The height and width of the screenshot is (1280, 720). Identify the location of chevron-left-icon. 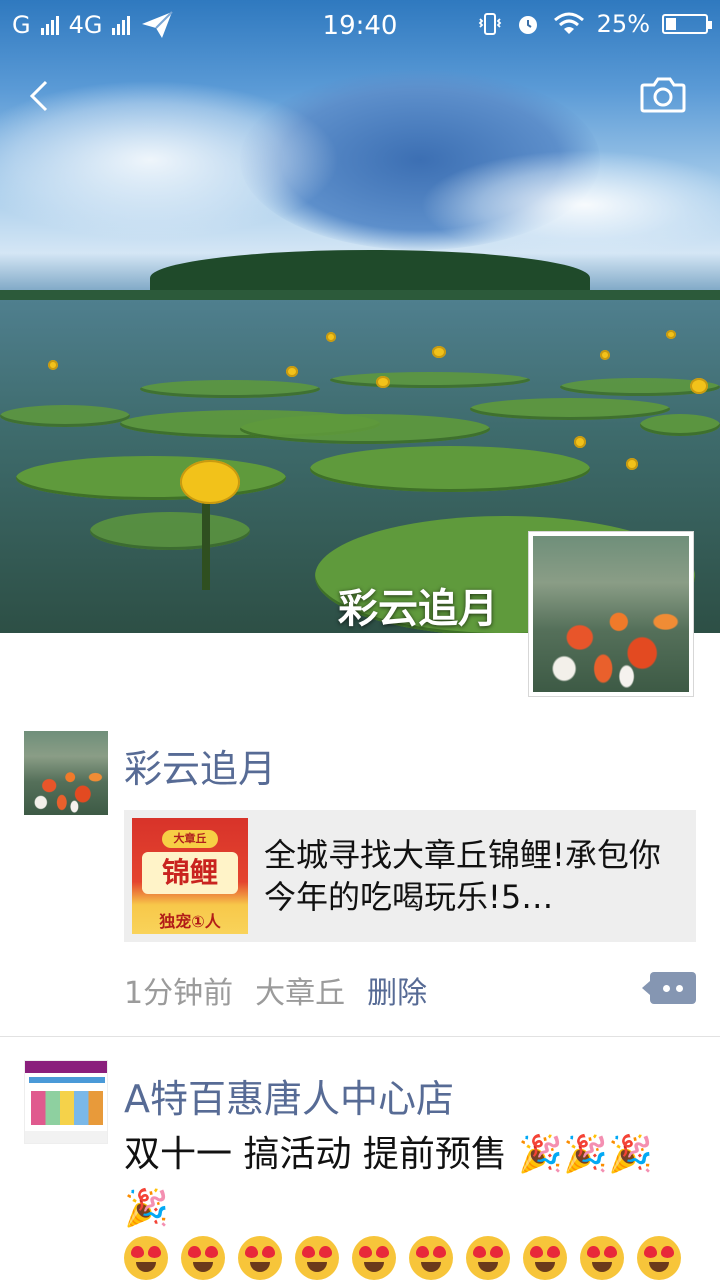
(38, 96).